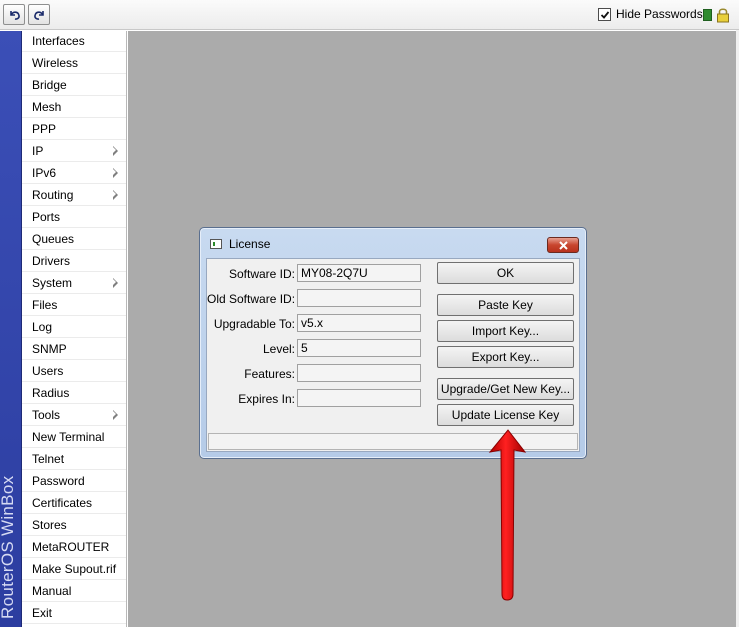  What do you see at coordinates (74, 283) in the screenshot?
I see `sidebar-item-system: System` at bounding box center [74, 283].